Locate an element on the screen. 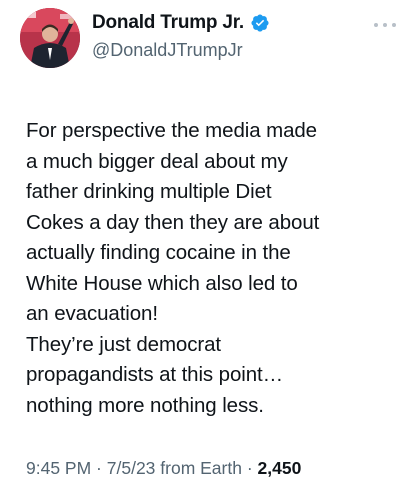 This screenshot has height=500, width=408. tweet-line: a much bigger deal about my is located at coordinates (157, 161).